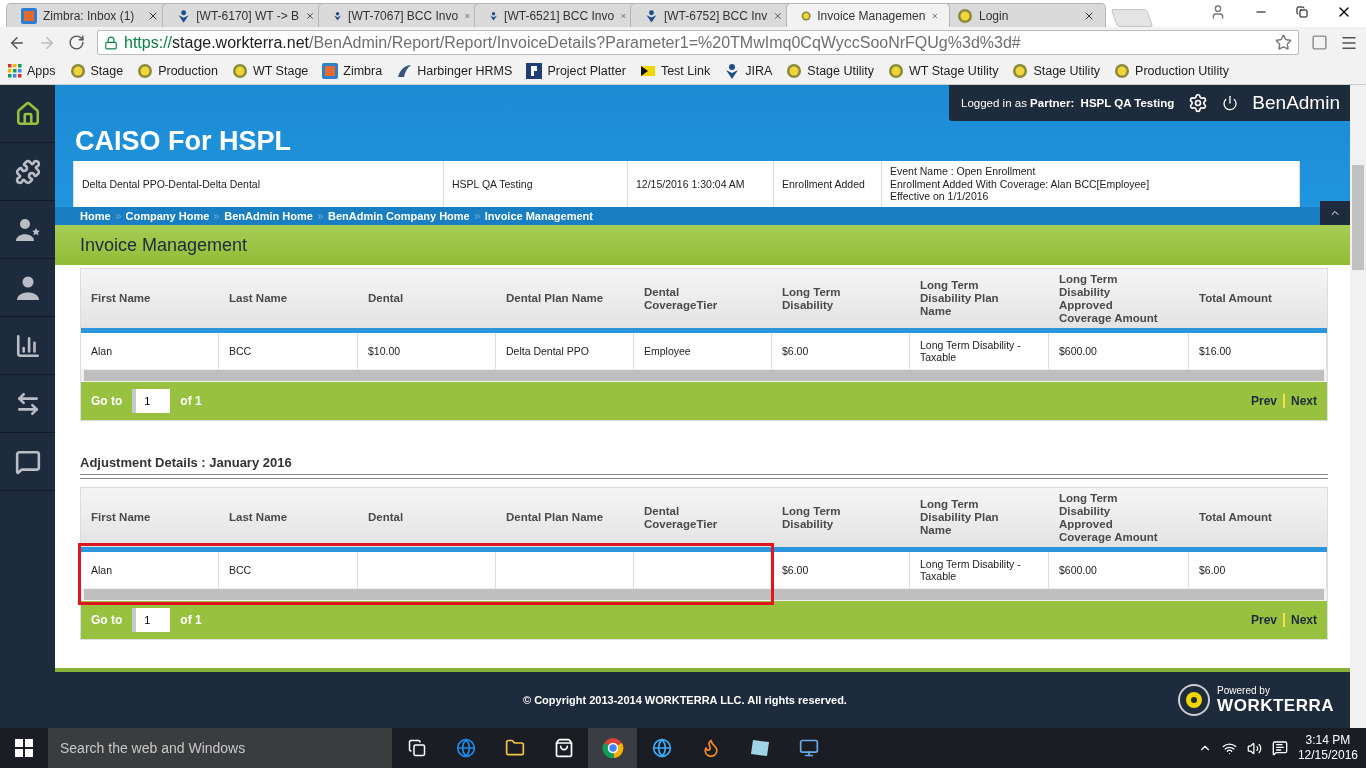 This screenshot has width=1366, height=768. I want to click on address-bar: https://stage.workterra.net/BenAdmin/Report/Report/InvoiceDetails?Parameter1=%20TMwImq0CqWyccSooNrFQUg%3d%3d#, so click(698, 42).